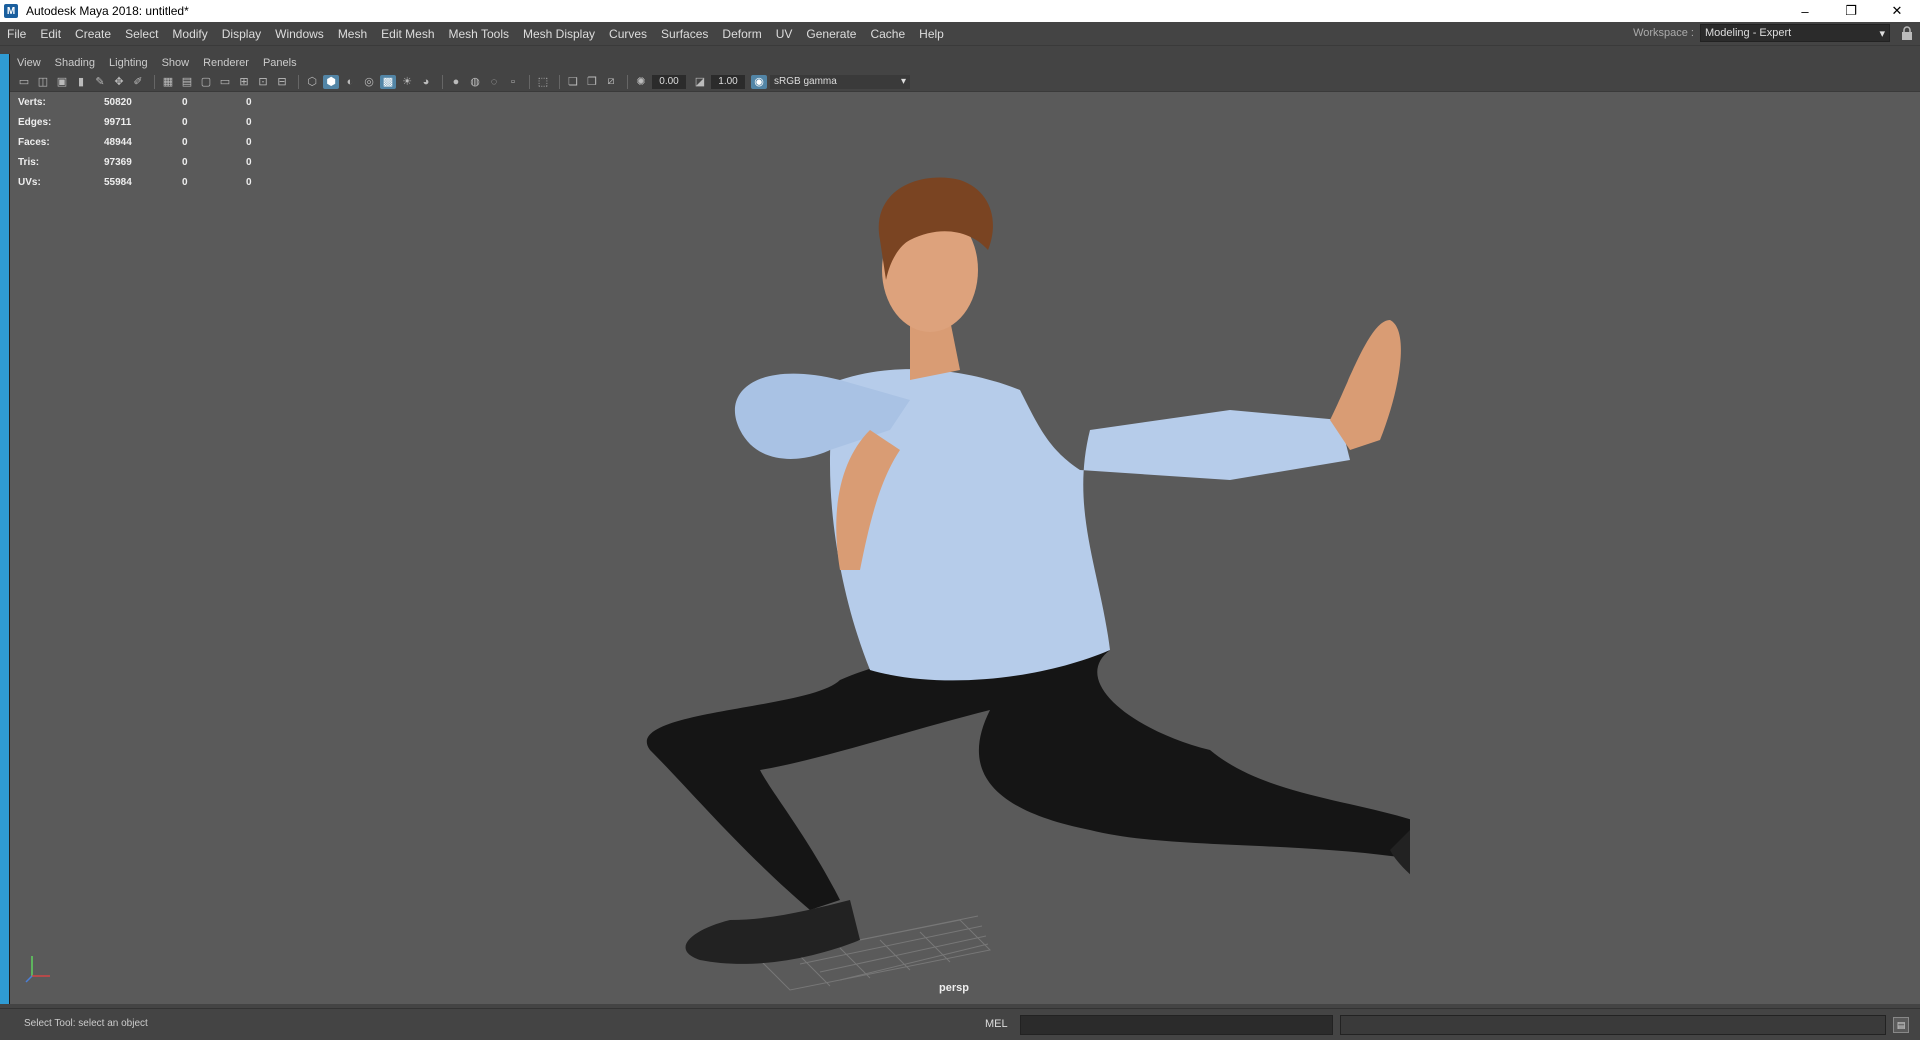 This screenshot has height=1040, width=1920. I want to click on menu-mesh-tools: Mesh Tools, so click(479, 34).